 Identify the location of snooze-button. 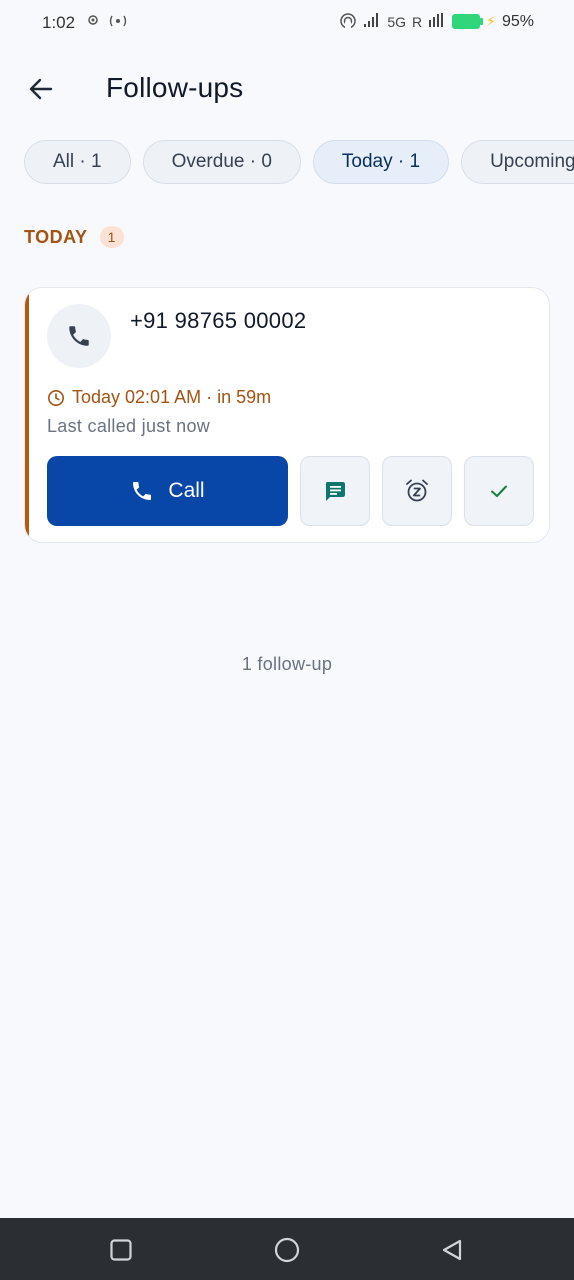
(417, 491).